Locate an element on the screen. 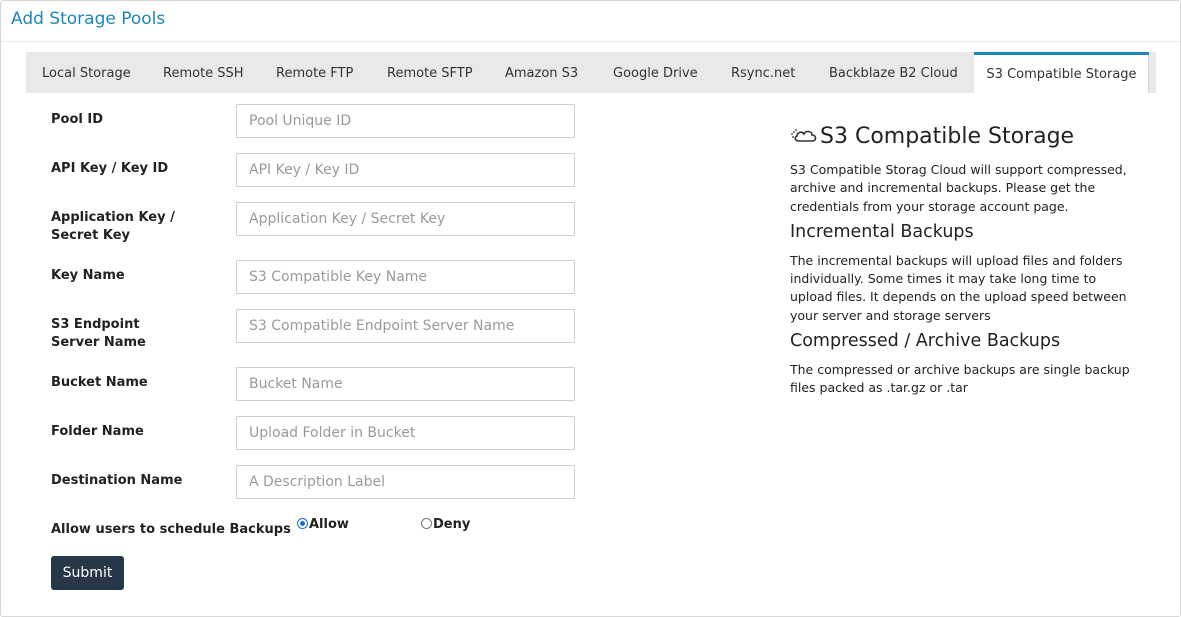 The width and height of the screenshot is (1181, 617). pool-id-label: Pool ID is located at coordinates (77, 119).